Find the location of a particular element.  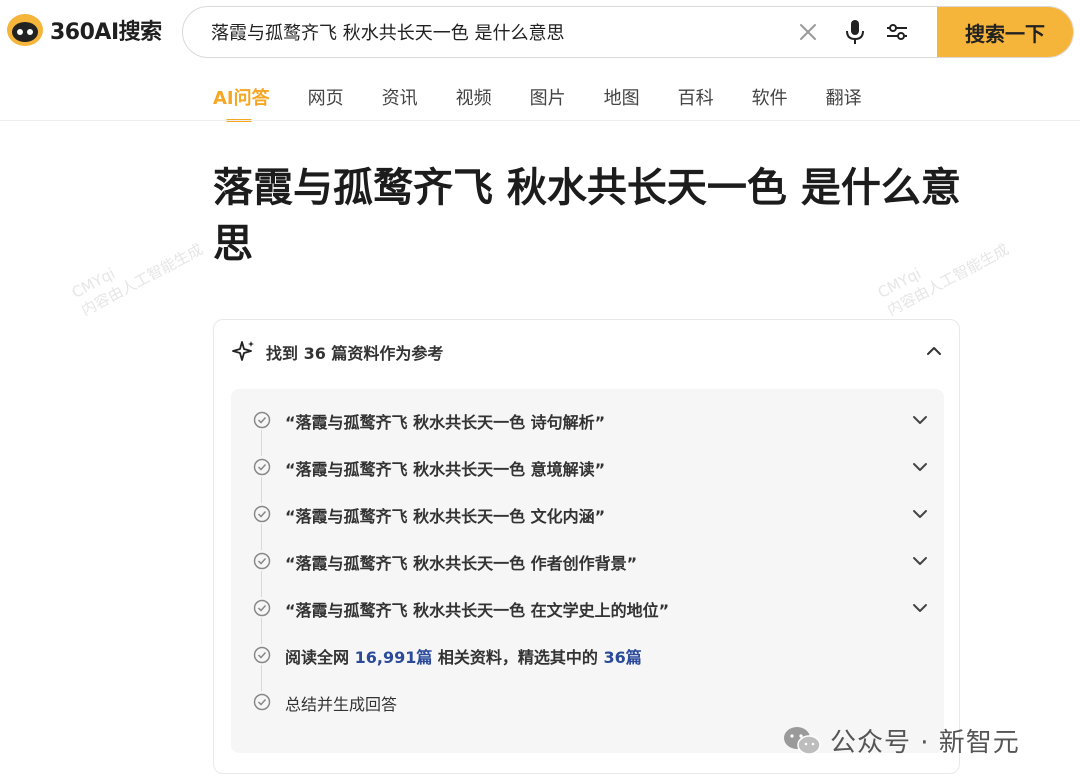

sparkle-icon is located at coordinates (243, 351).